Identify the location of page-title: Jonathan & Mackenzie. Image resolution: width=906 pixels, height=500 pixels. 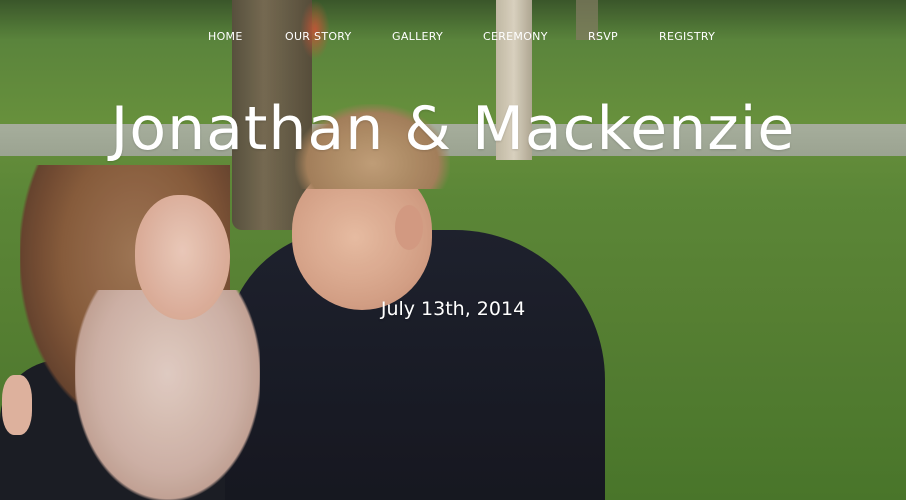
(453, 129).